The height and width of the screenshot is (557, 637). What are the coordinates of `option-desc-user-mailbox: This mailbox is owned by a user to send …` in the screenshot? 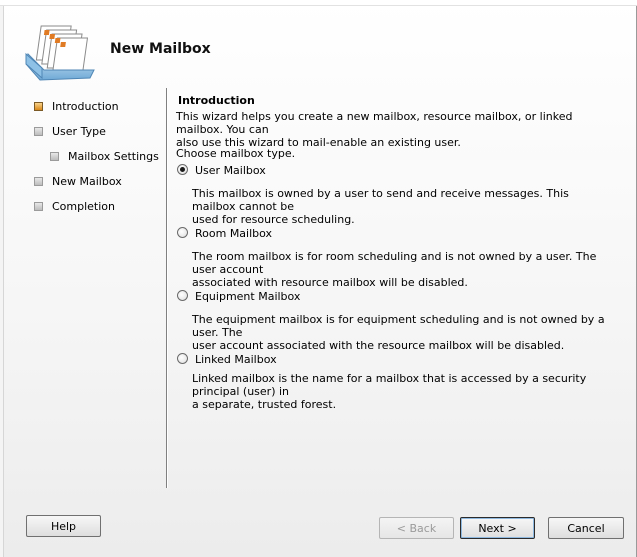 It's located at (380, 206).